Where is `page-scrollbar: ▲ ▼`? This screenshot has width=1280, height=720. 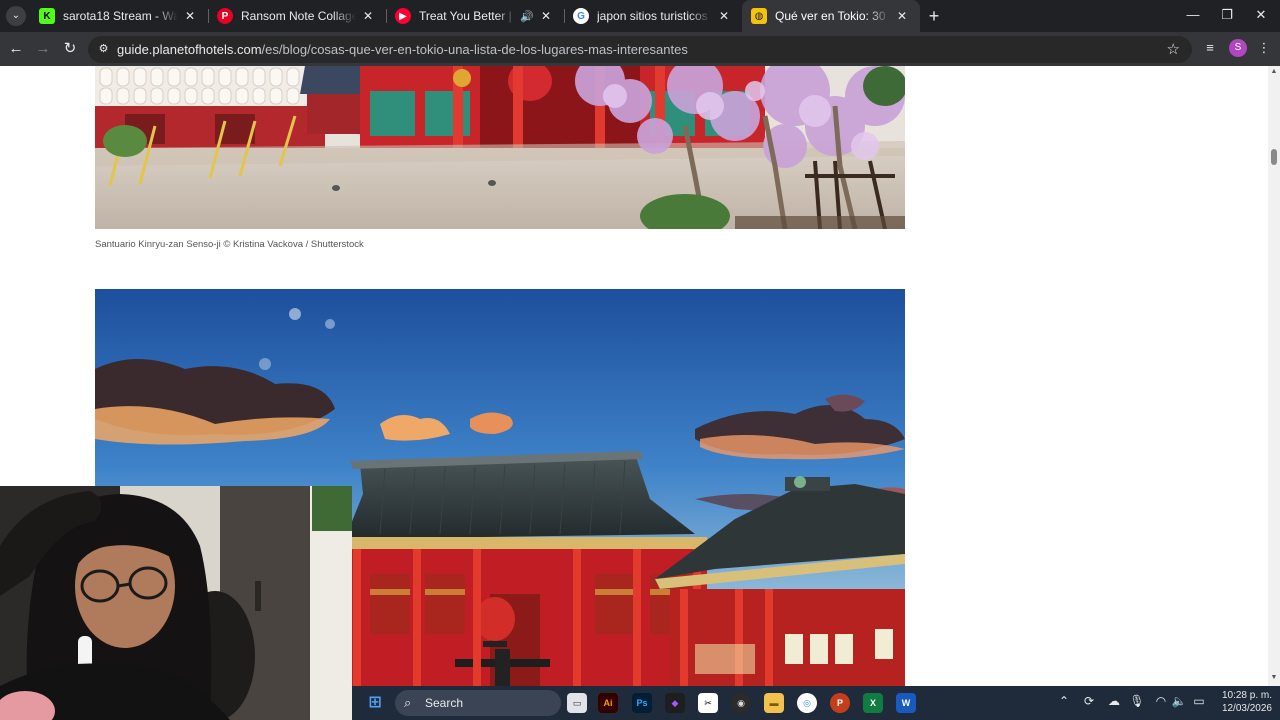 page-scrollbar: ▲ ▼ is located at coordinates (1274, 376).